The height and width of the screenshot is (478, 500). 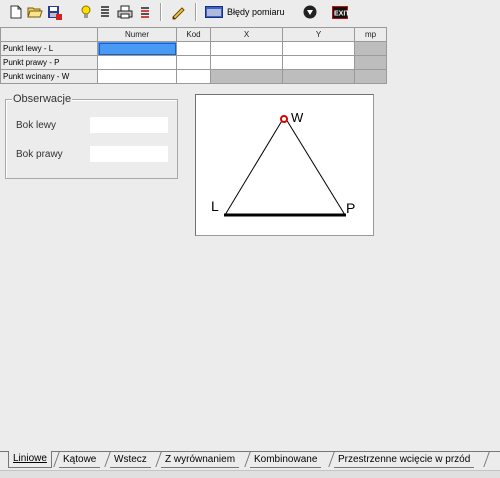 I want to click on intersection-diagram: W L P, so click(x=284, y=165).